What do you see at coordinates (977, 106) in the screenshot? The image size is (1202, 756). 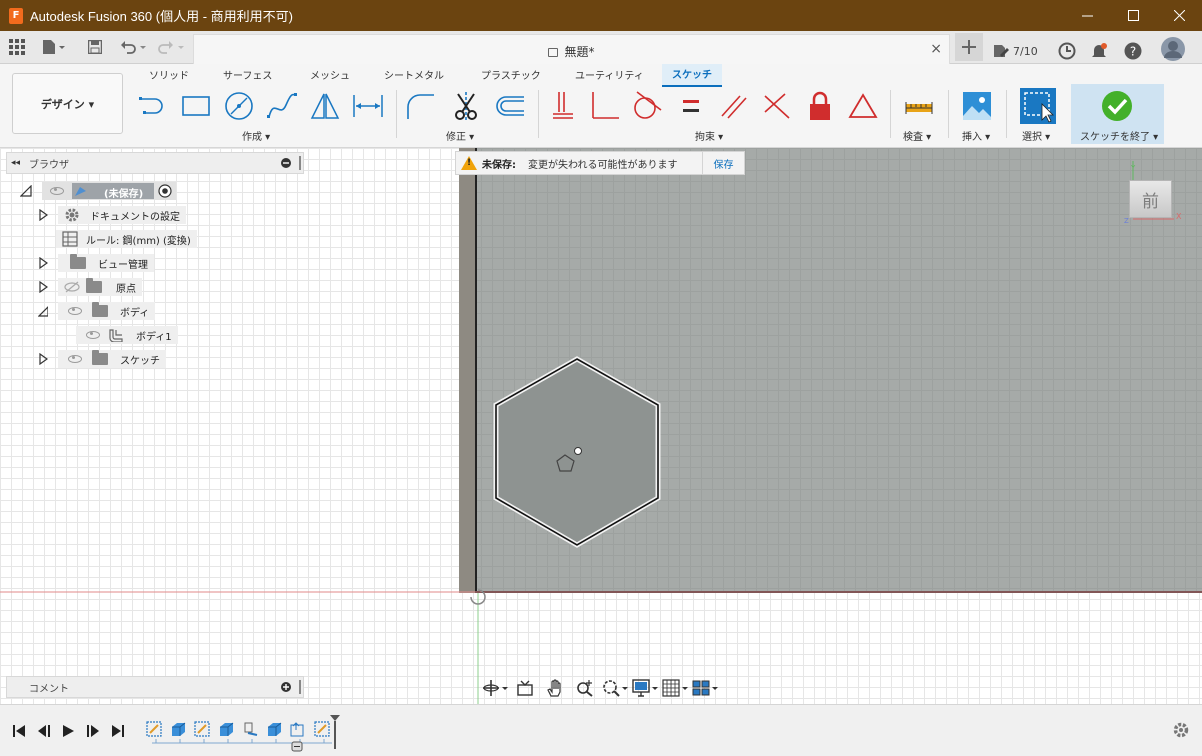 I see `insert-image-button` at bounding box center [977, 106].